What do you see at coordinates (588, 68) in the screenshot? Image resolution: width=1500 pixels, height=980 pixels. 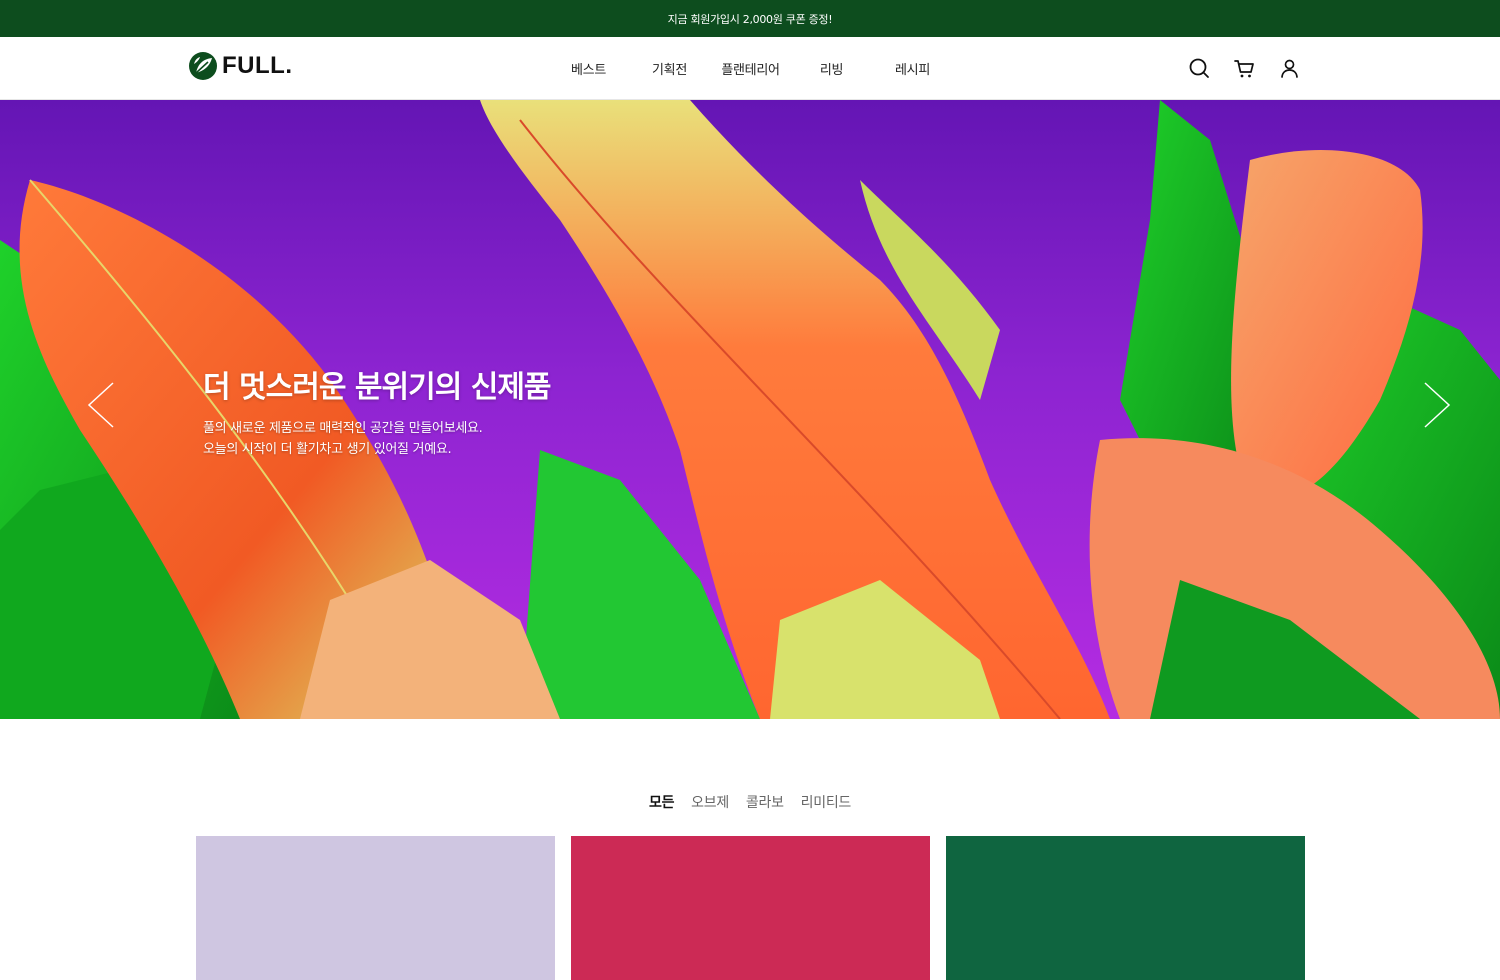 I see `nav-item-best: 베스트` at bounding box center [588, 68].